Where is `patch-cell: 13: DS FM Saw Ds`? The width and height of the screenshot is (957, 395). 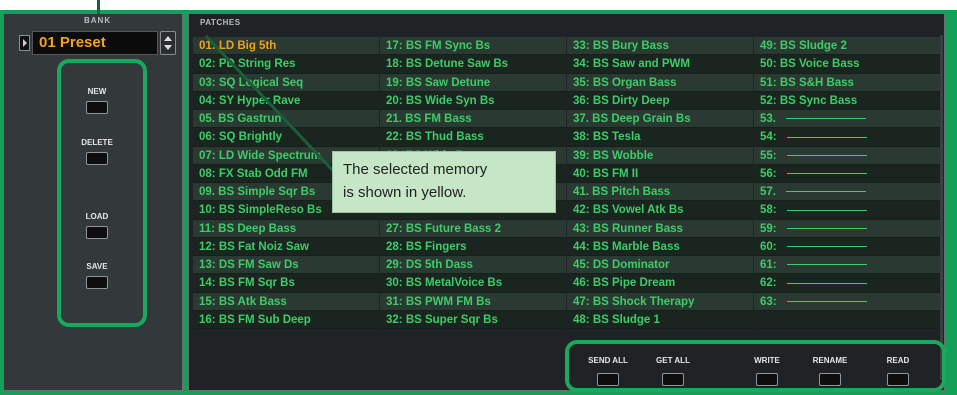
patch-cell: 13: DS FM Saw Ds is located at coordinates (286, 265).